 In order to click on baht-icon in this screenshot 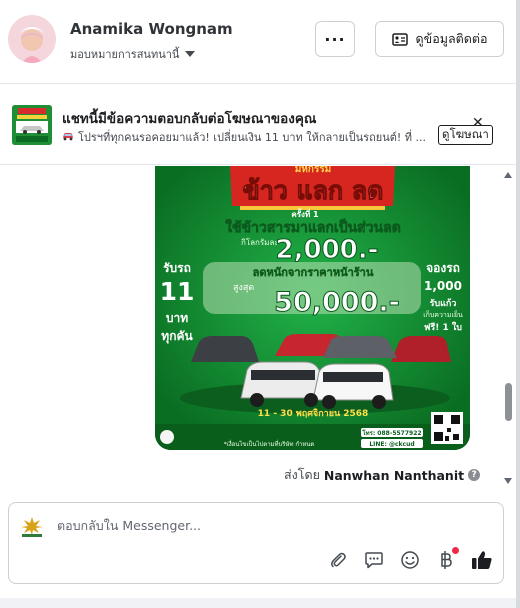, I will do `click(447, 559)`.